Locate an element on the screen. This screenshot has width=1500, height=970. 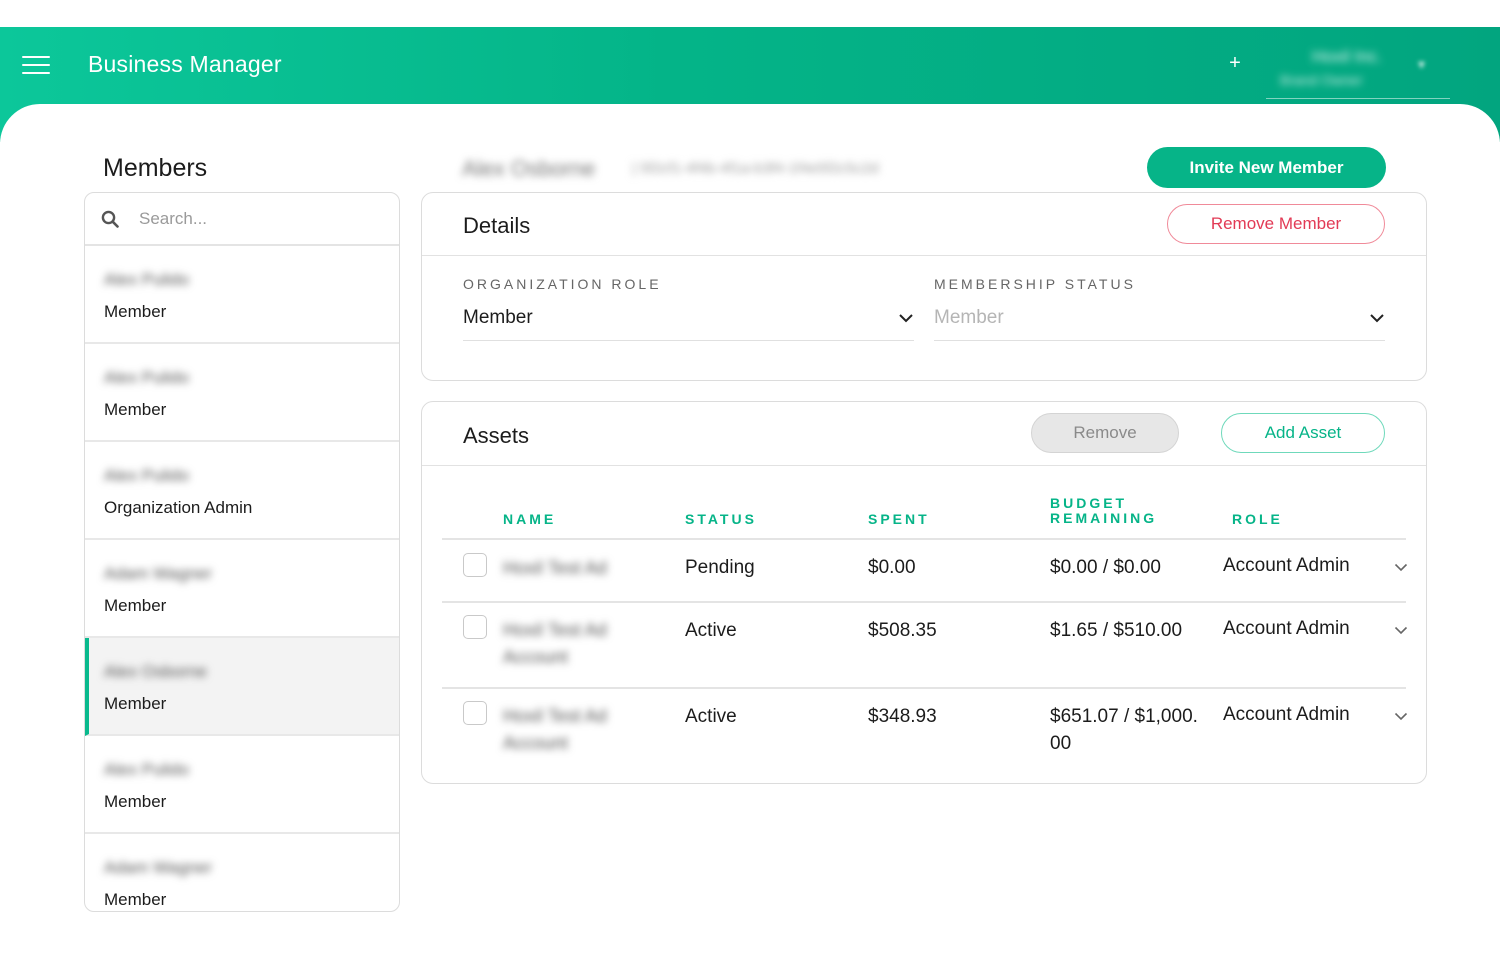
details-title: Details is located at coordinates (497, 225).